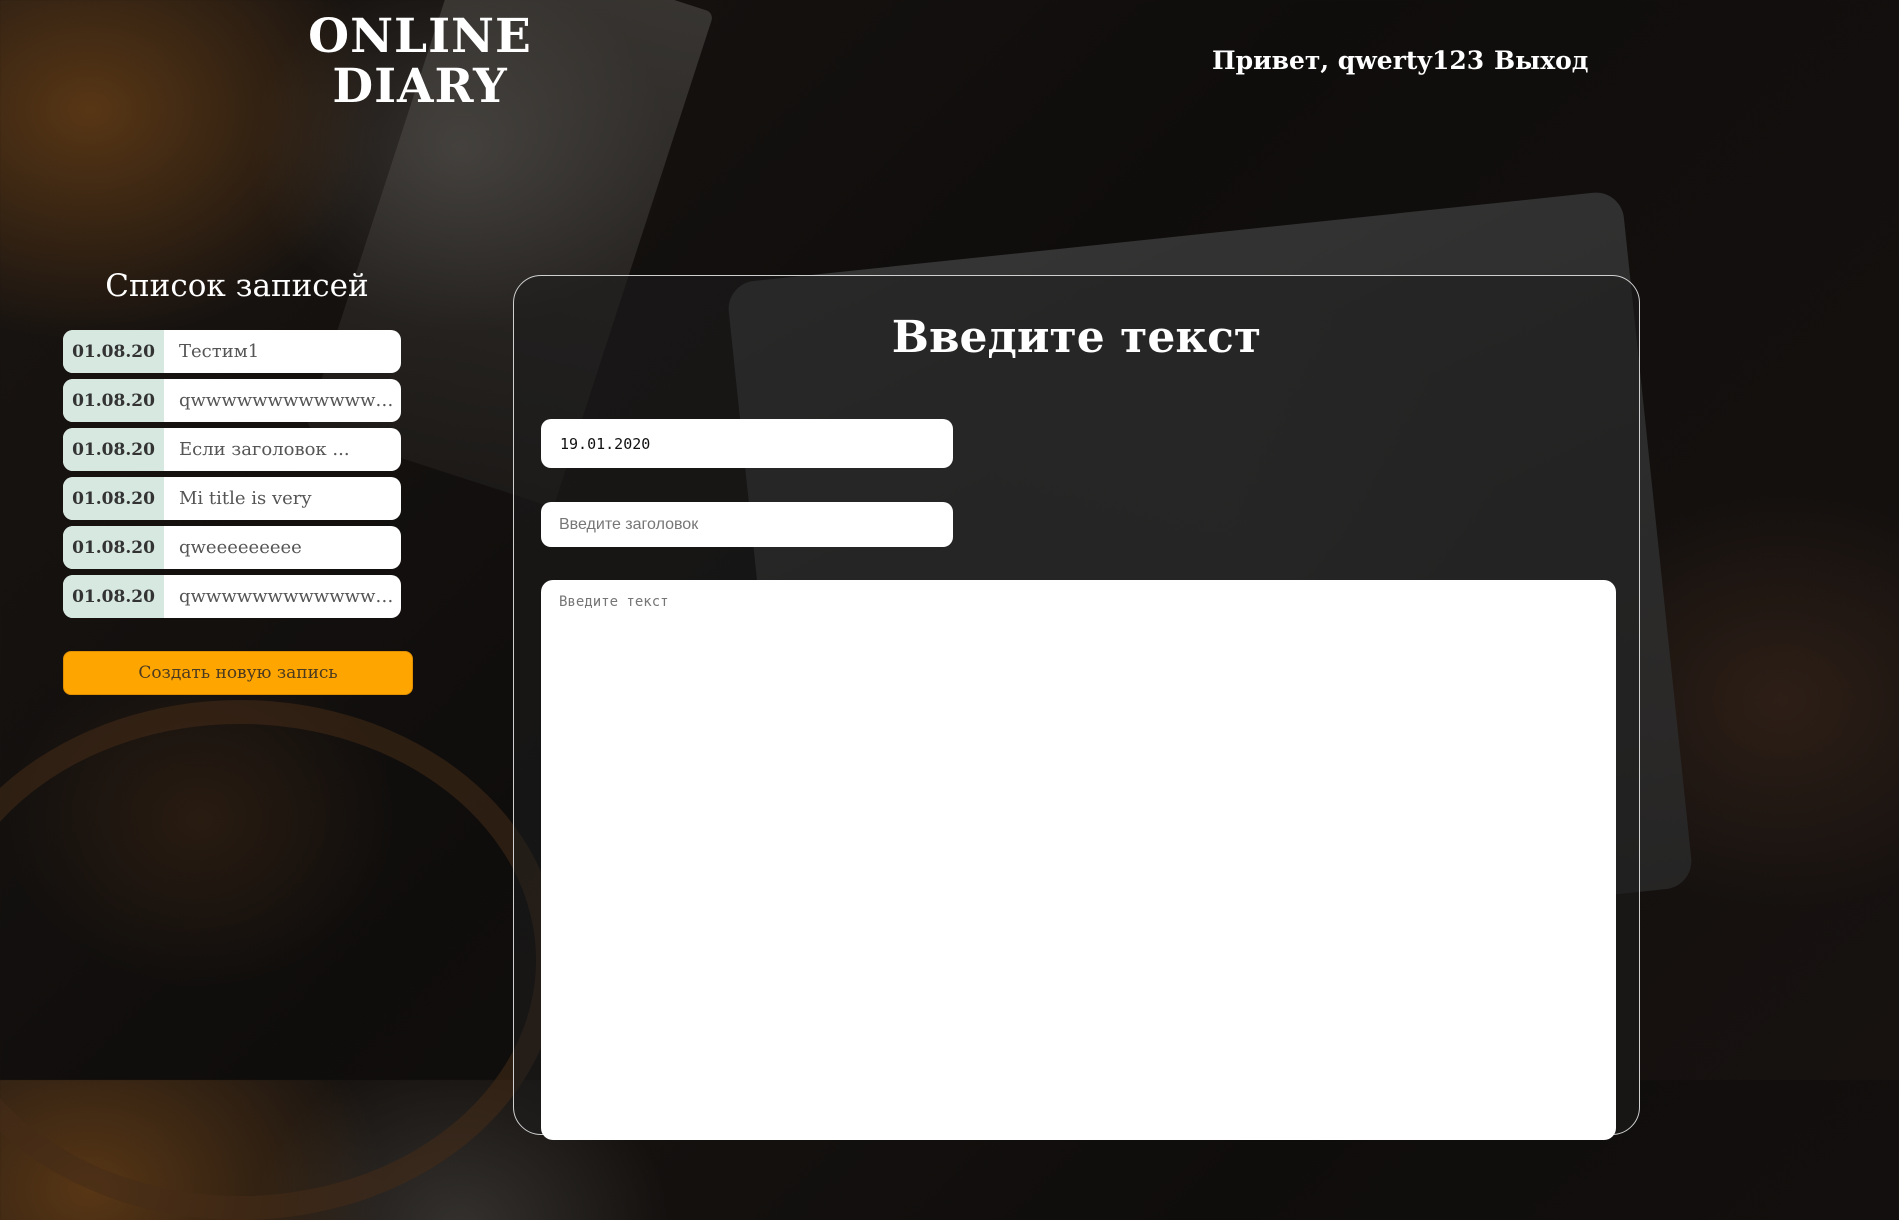 This screenshot has width=1899, height=1220. I want to click on date-field, so click(747, 443).